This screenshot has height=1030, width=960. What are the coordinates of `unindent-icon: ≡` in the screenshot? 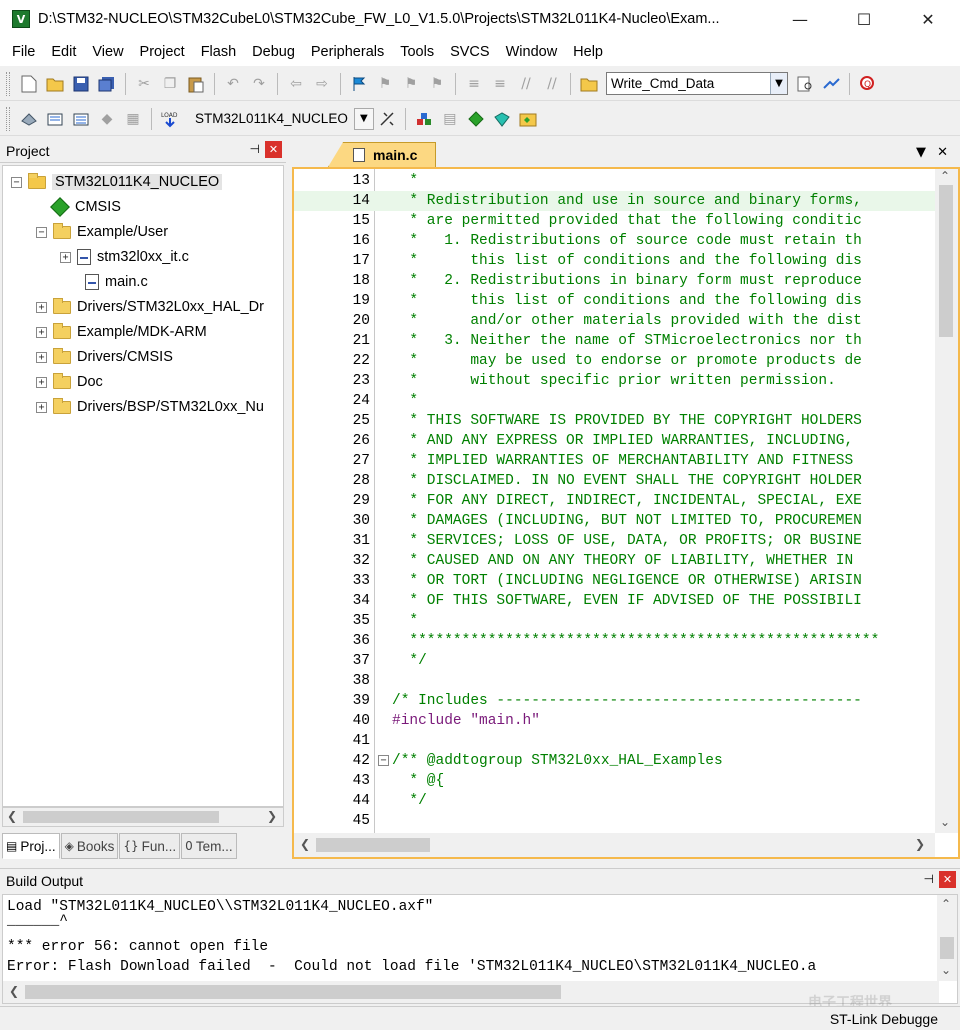 It's located at (500, 84).